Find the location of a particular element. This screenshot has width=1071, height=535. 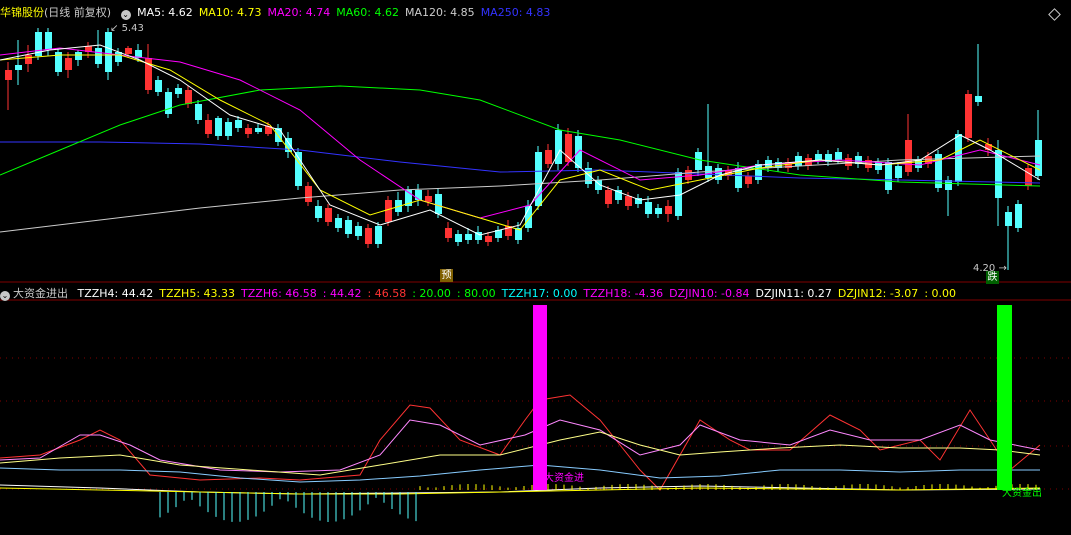

sub-yellow-line is located at coordinates (520, 453).